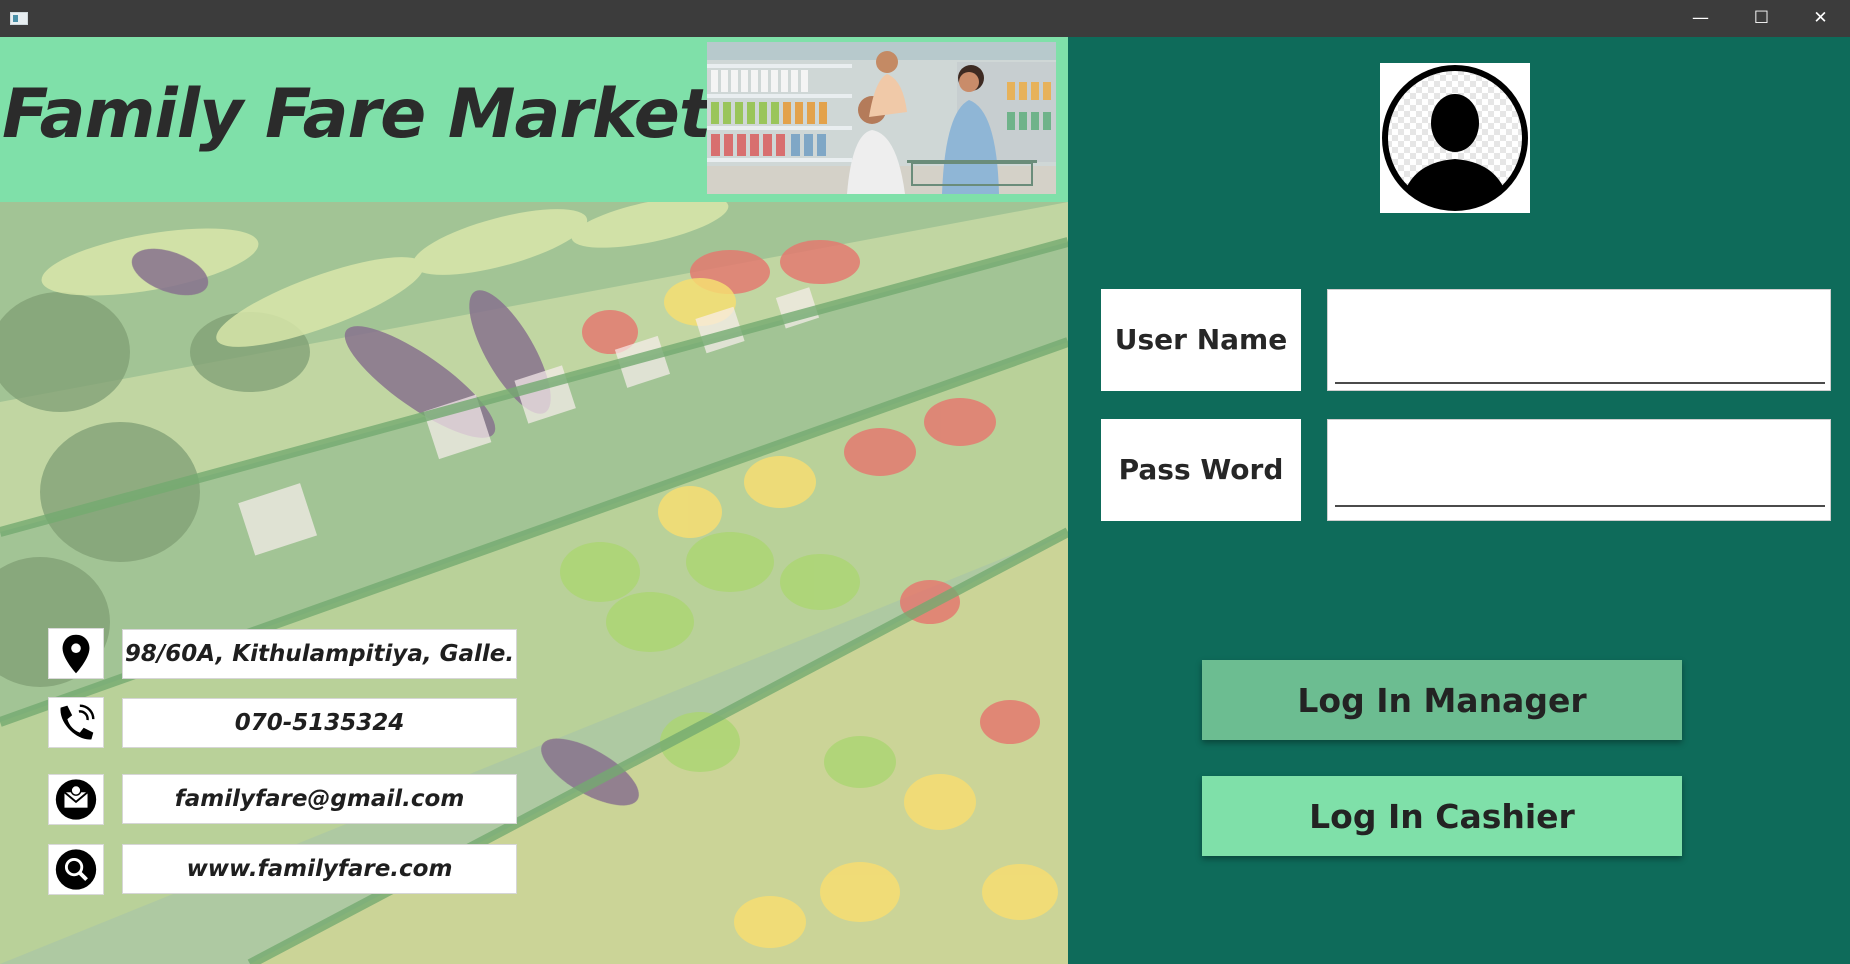 Image resolution: width=1850 pixels, height=964 pixels. What do you see at coordinates (76, 799) in the screenshot?
I see `email-icon` at bounding box center [76, 799].